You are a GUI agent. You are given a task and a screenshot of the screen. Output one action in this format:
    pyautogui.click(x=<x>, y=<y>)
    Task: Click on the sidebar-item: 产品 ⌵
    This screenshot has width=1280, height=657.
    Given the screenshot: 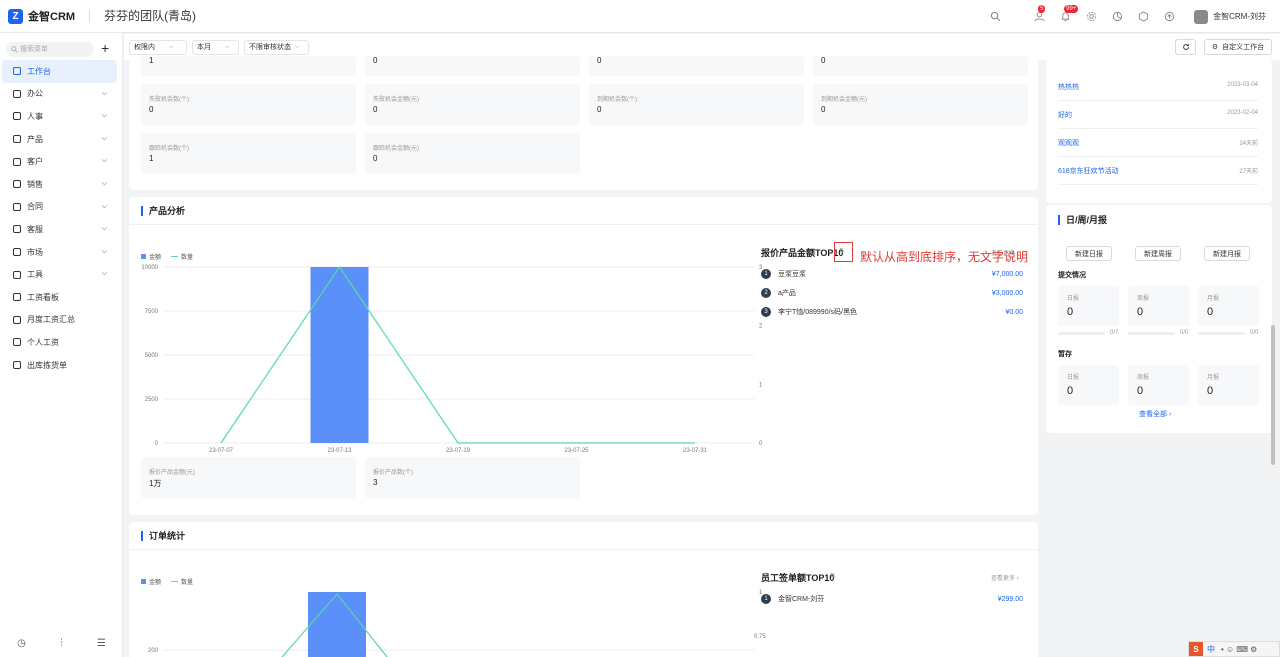 What is the action you would take?
    pyautogui.click(x=59, y=139)
    